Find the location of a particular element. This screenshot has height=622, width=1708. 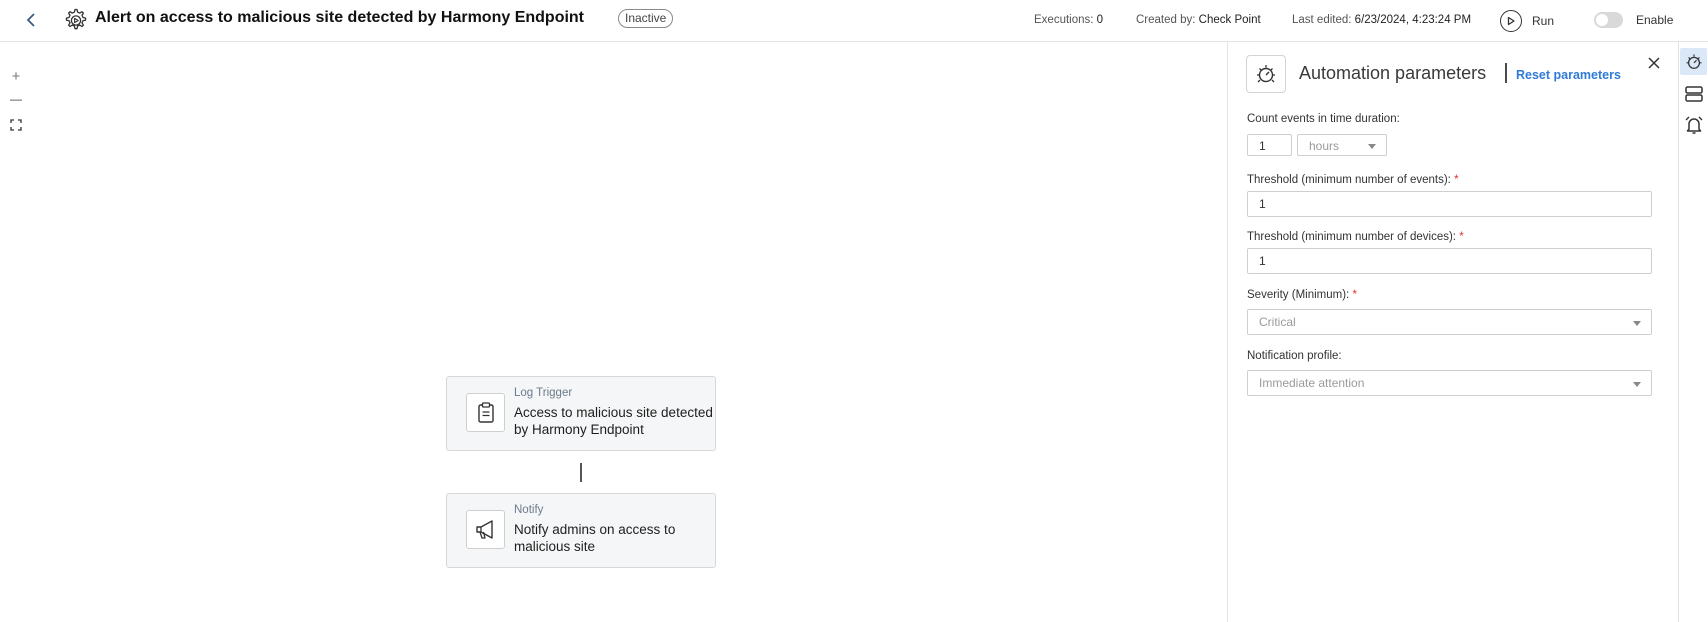

notification-profile-value: Immediate attention is located at coordinates (1312, 383).